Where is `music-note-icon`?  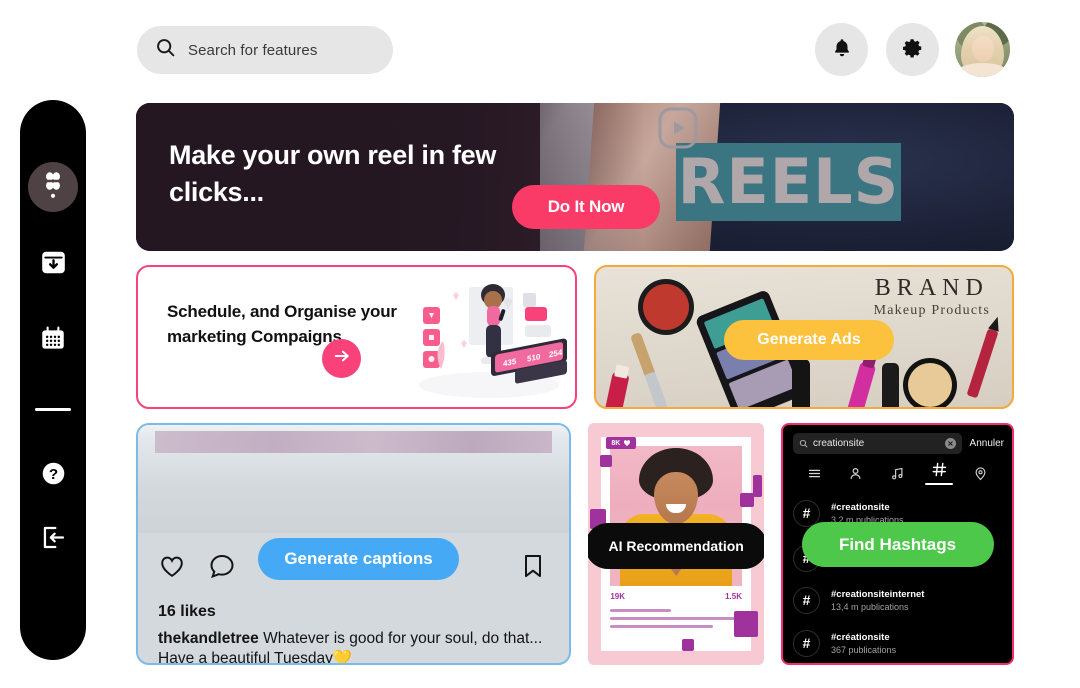 music-note-icon is located at coordinates (897, 473).